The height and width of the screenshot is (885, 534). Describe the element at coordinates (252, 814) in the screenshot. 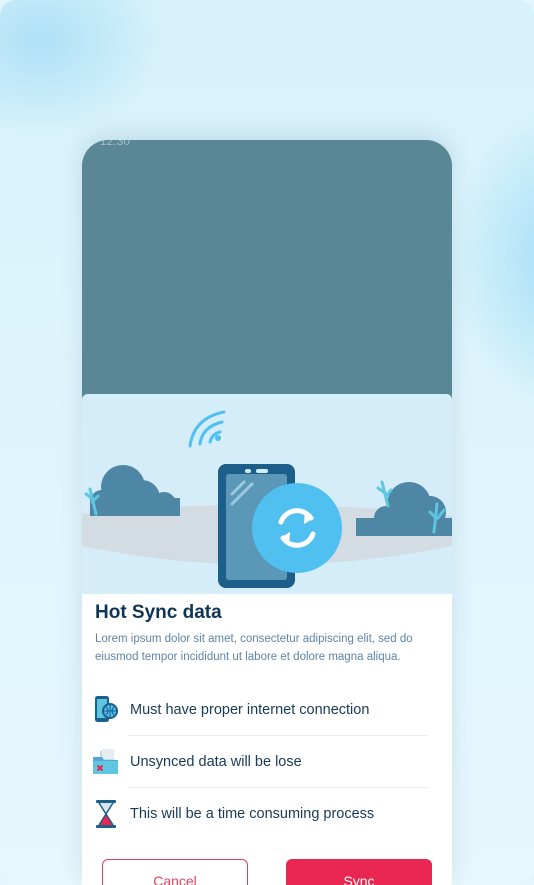

I see `requirement-text: This will be a time consuming process` at that location.